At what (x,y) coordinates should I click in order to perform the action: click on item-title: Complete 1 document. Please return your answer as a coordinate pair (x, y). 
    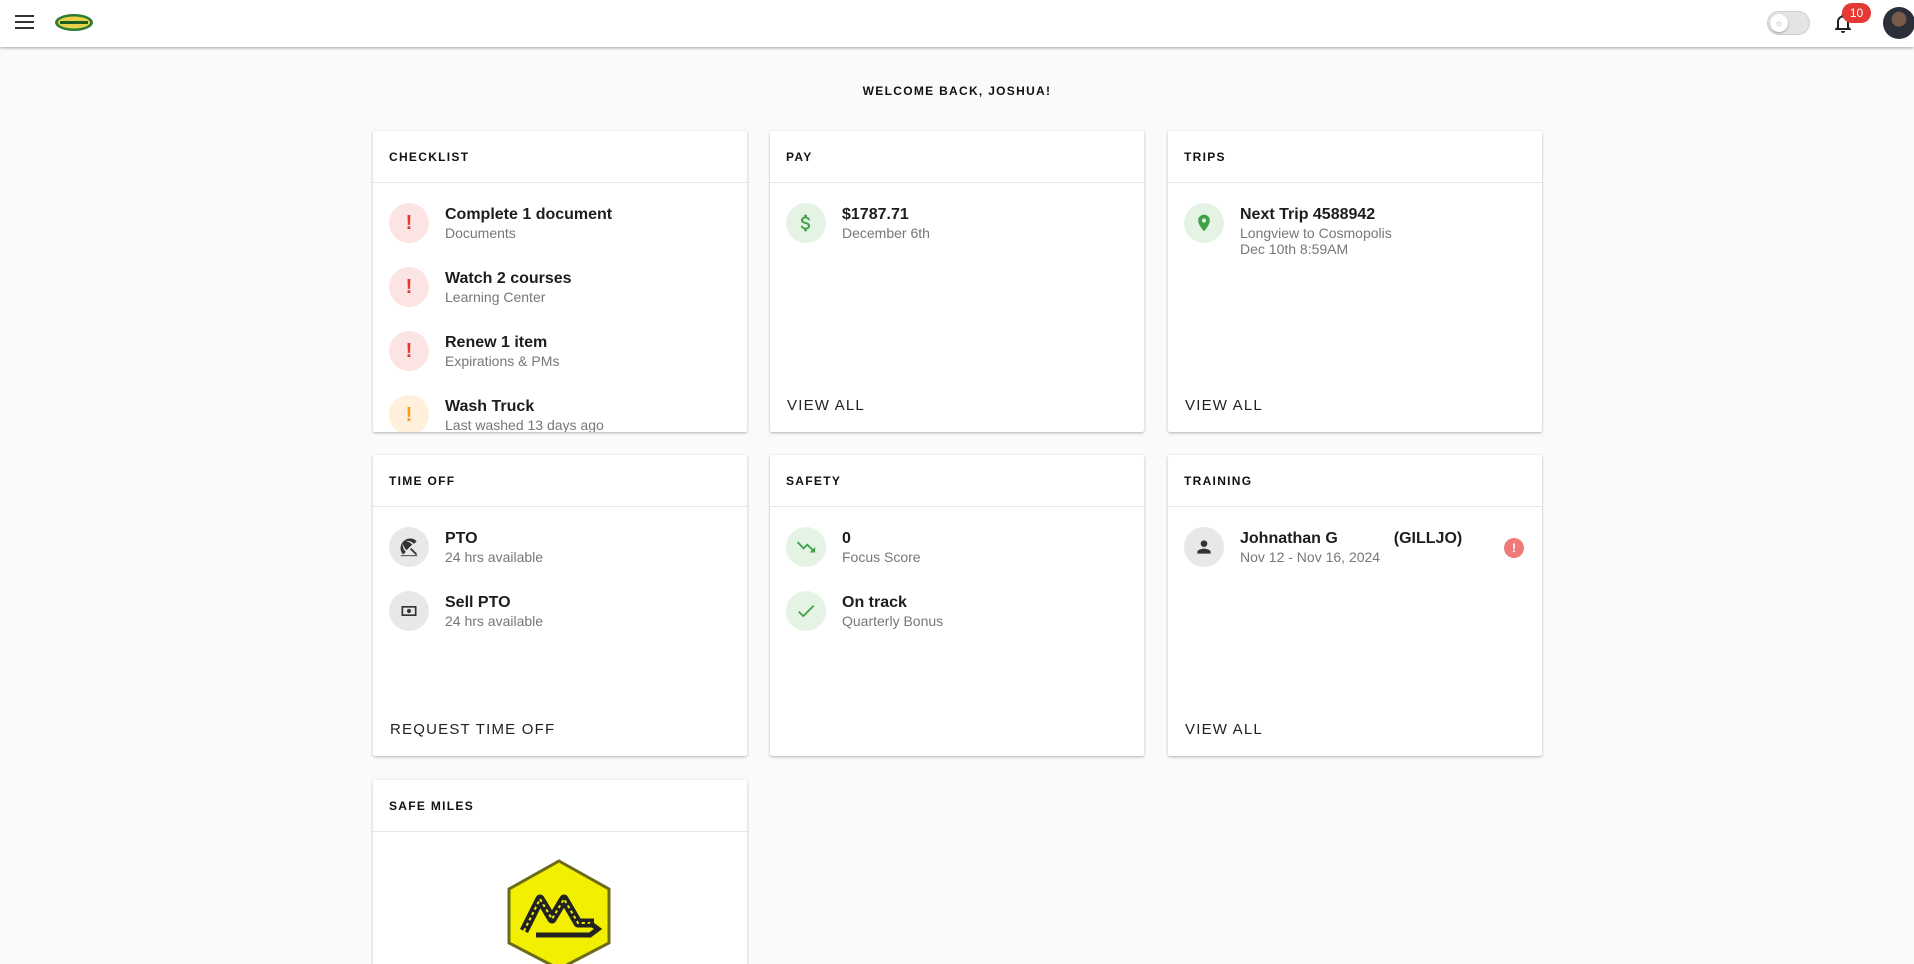
    Looking at the image, I should click on (529, 214).